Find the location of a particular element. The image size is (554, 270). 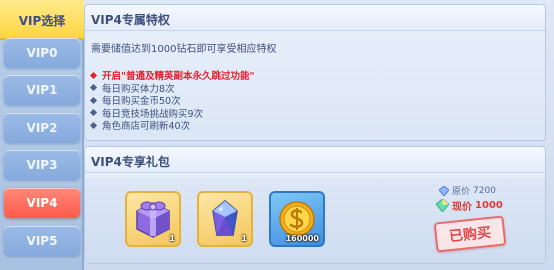

tab-vip2: VIP2 is located at coordinates (42, 128).